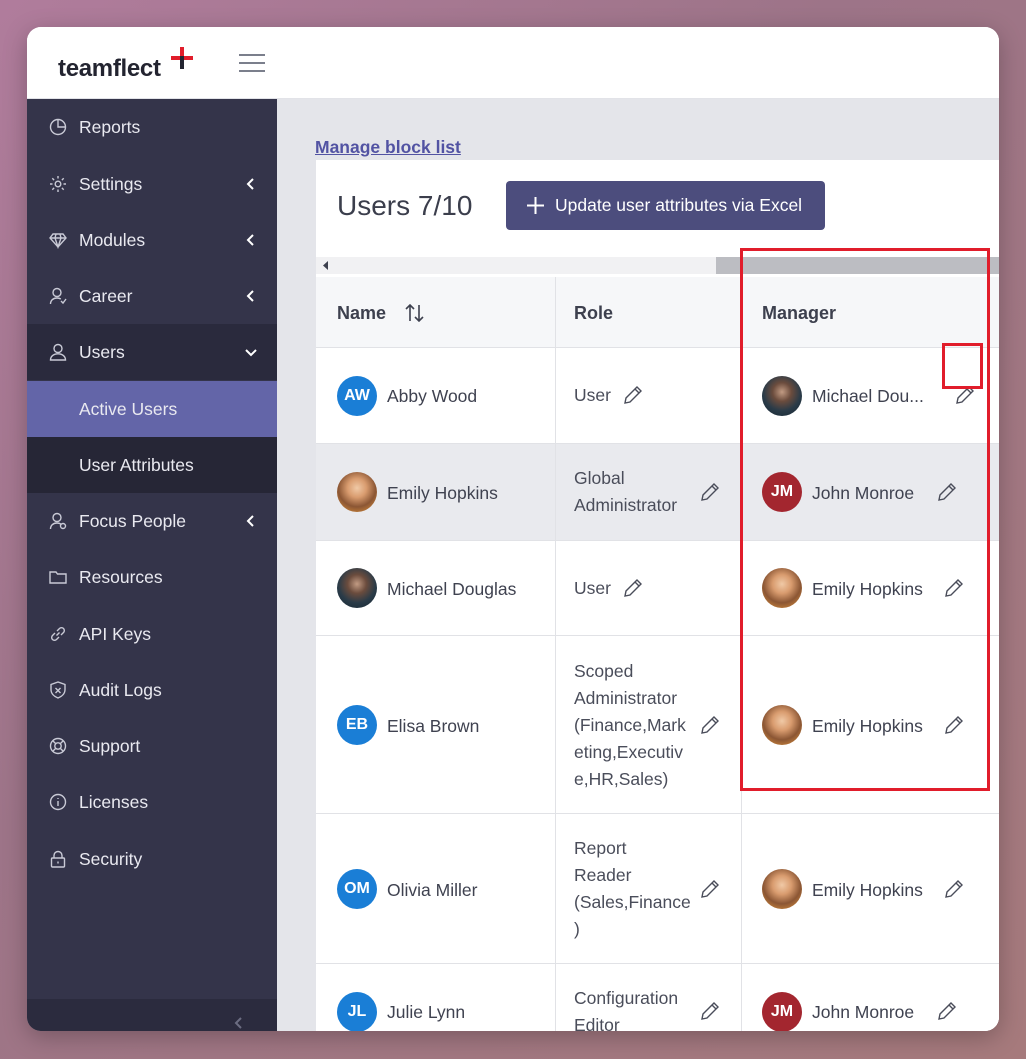 The image size is (1026, 1059). What do you see at coordinates (593, 313) in the screenshot?
I see `role-column-header: Role` at bounding box center [593, 313].